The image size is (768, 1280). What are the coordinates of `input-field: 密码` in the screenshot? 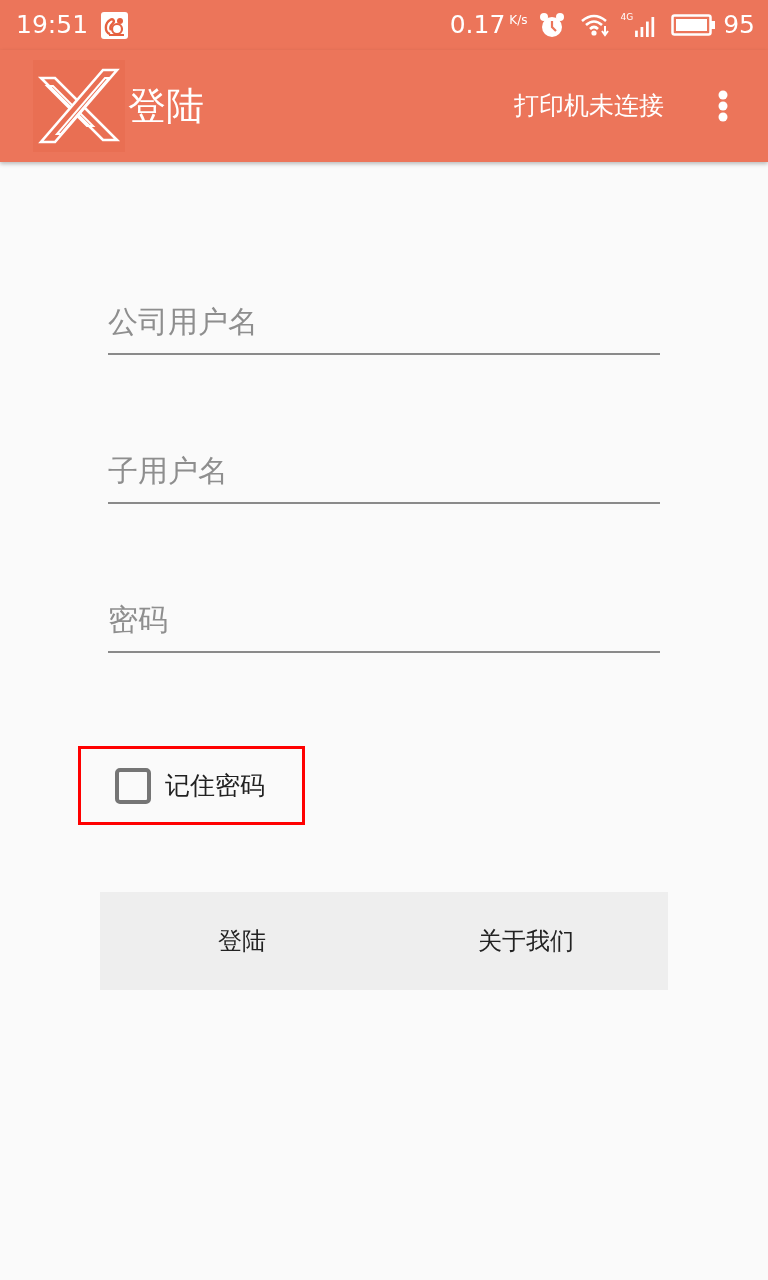 It's located at (384, 623).